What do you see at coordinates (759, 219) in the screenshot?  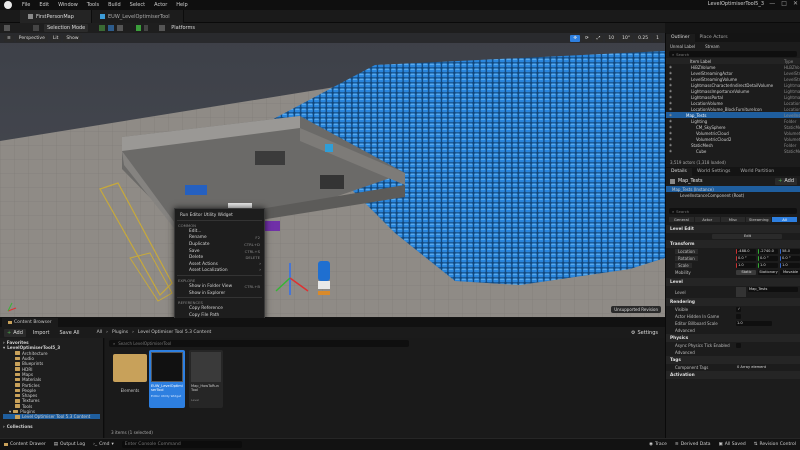 I see `filter-streaming: Streaming` at bounding box center [759, 219].